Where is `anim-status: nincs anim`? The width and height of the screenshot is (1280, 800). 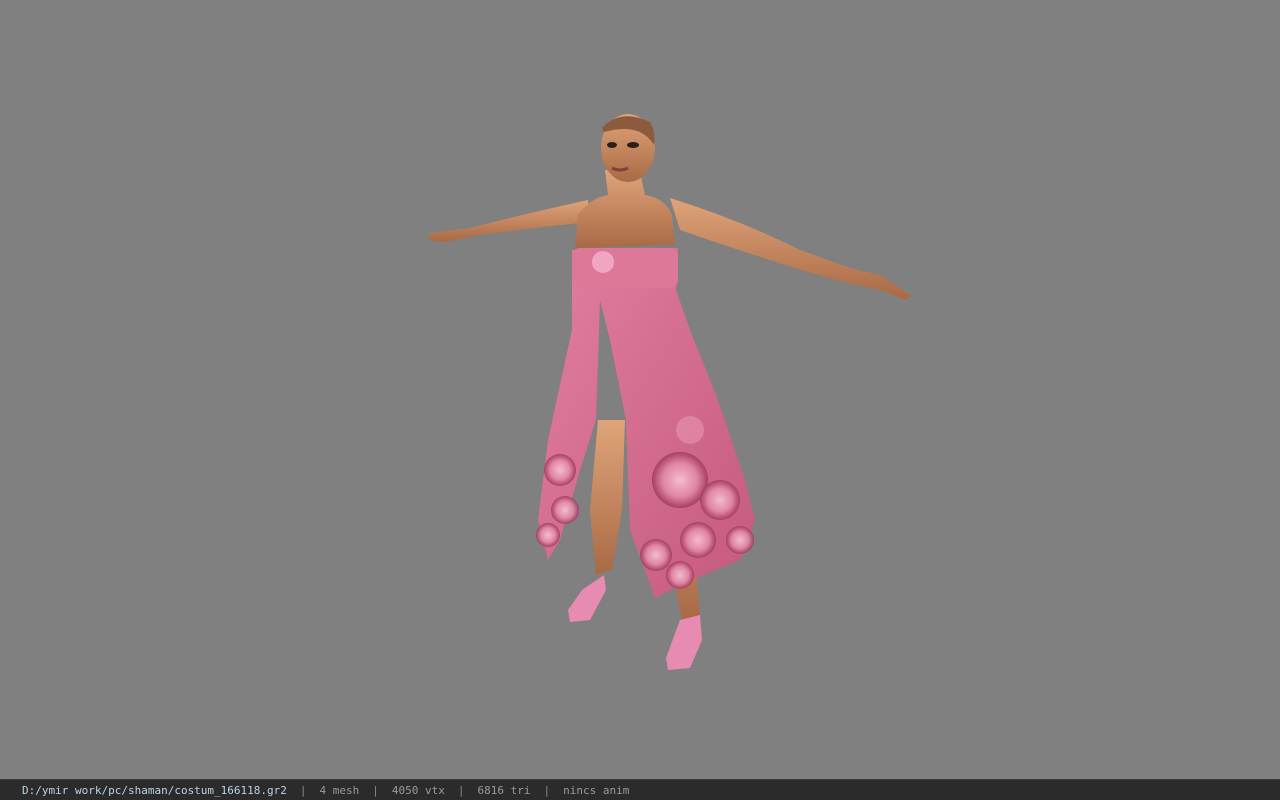 anim-status: nincs anim is located at coordinates (596, 790).